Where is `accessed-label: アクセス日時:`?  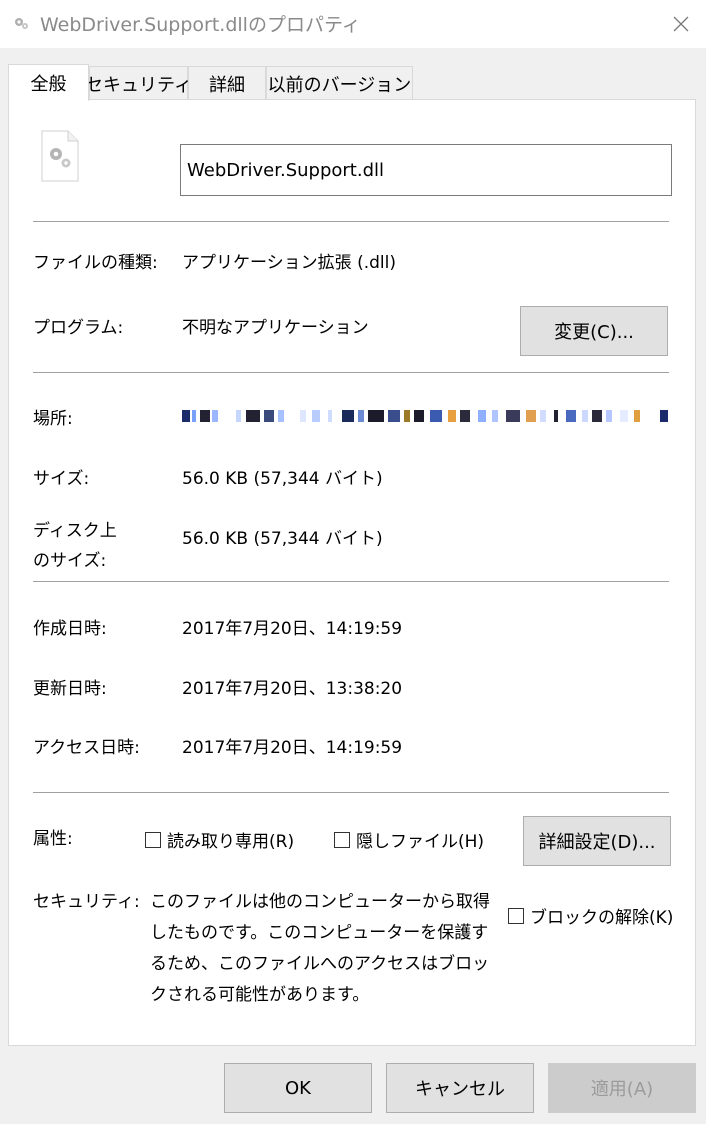
accessed-label: アクセス日時: is located at coordinates (86, 748).